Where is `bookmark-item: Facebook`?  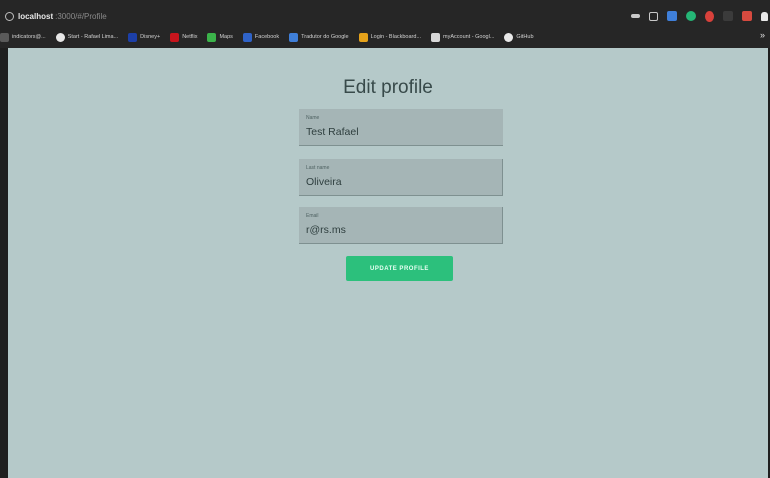
bookmark-item: Facebook is located at coordinates (261, 37).